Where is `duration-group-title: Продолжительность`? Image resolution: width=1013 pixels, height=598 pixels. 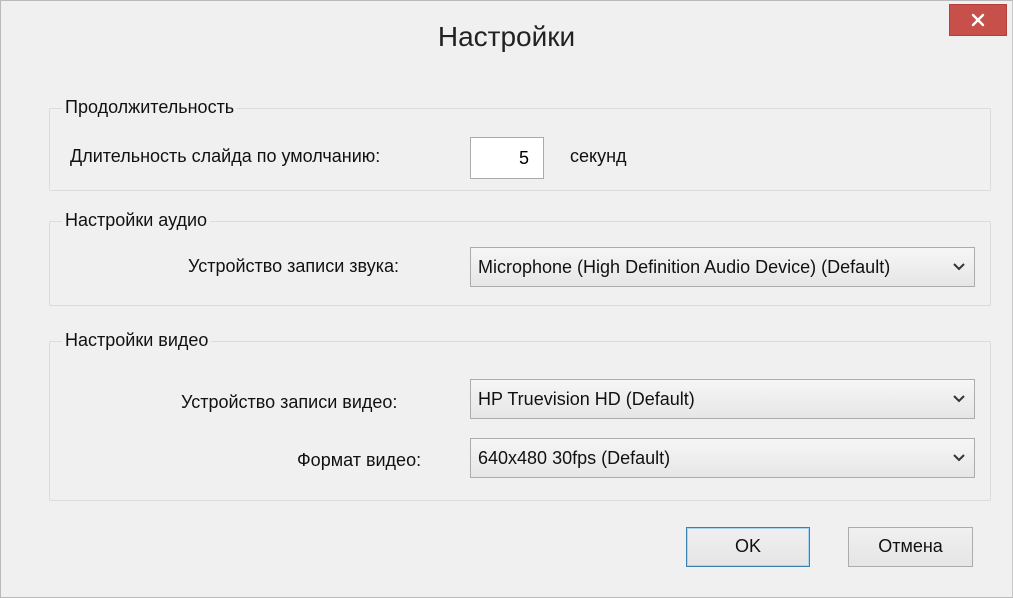 duration-group-title: Продолжительность is located at coordinates (150, 107).